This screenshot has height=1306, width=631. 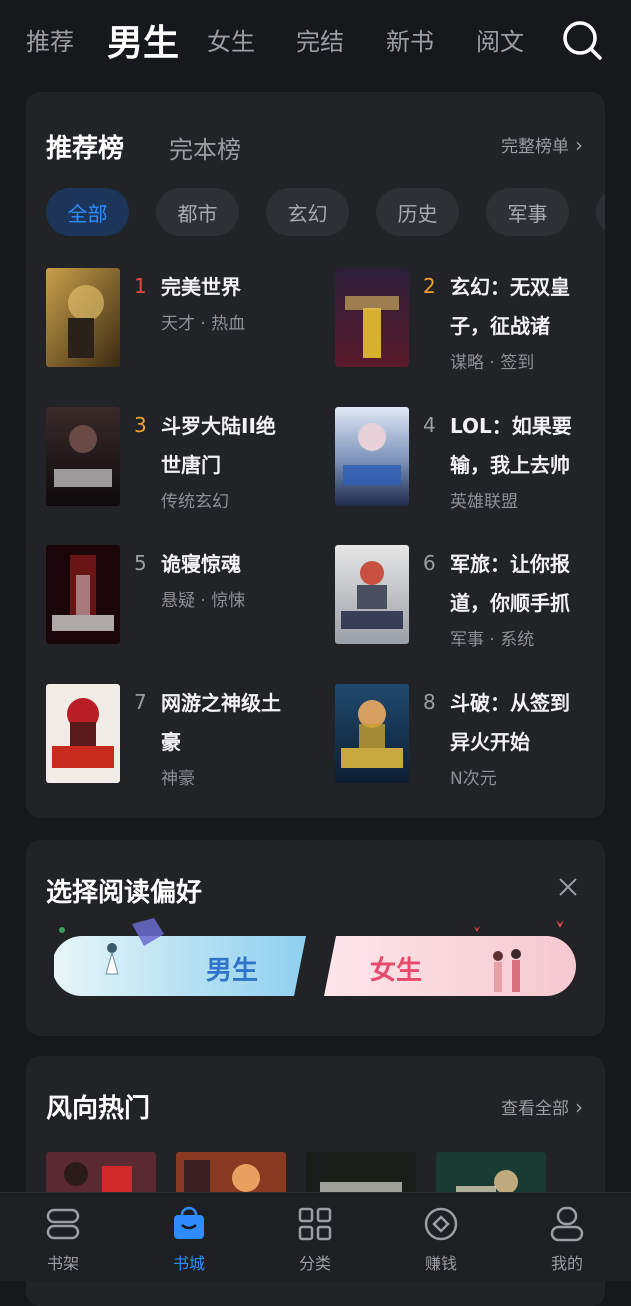 I want to click on preference-title: 选择阅读偏好, so click(x=124, y=893).